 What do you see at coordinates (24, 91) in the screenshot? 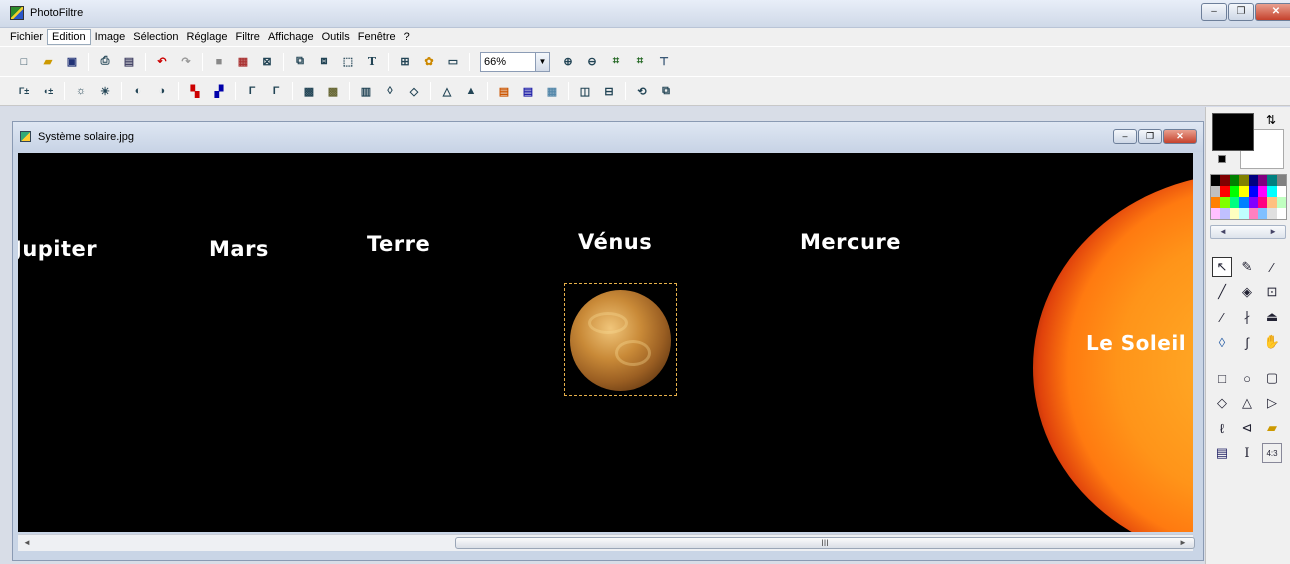
I see `auto-levels-icon: Γ±` at bounding box center [24, 91].